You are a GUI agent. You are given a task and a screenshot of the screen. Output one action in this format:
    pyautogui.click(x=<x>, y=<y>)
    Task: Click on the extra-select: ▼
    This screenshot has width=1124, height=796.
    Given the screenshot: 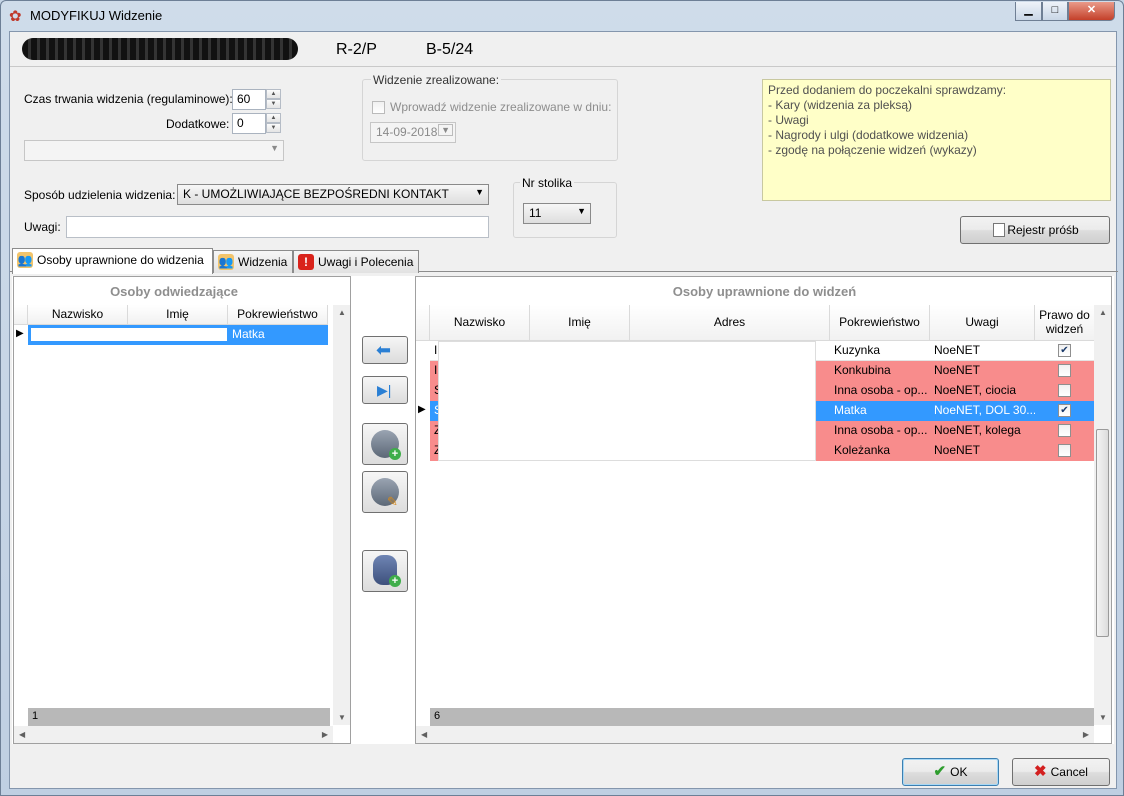 What is the action you would take?
    pyautogui.click(x=154, y=150)
    